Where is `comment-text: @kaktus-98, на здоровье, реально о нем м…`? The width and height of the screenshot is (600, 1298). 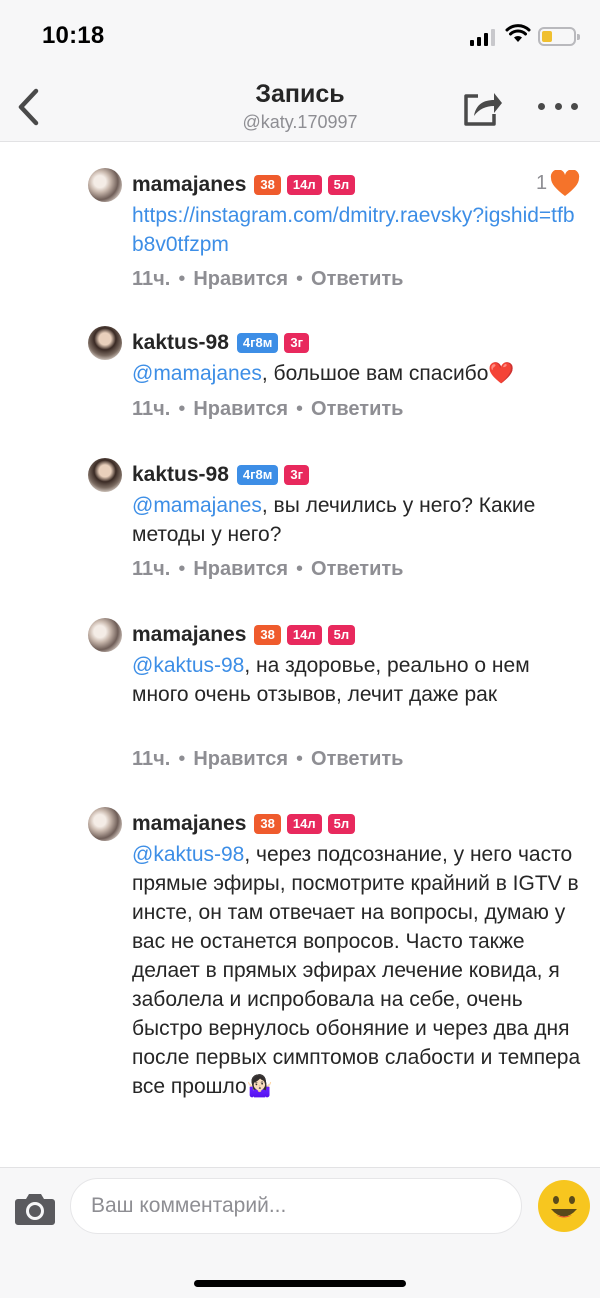
comment-text: @kaktus-98, на здоровье, реально о нем м… is located at coordinates (357, 680).